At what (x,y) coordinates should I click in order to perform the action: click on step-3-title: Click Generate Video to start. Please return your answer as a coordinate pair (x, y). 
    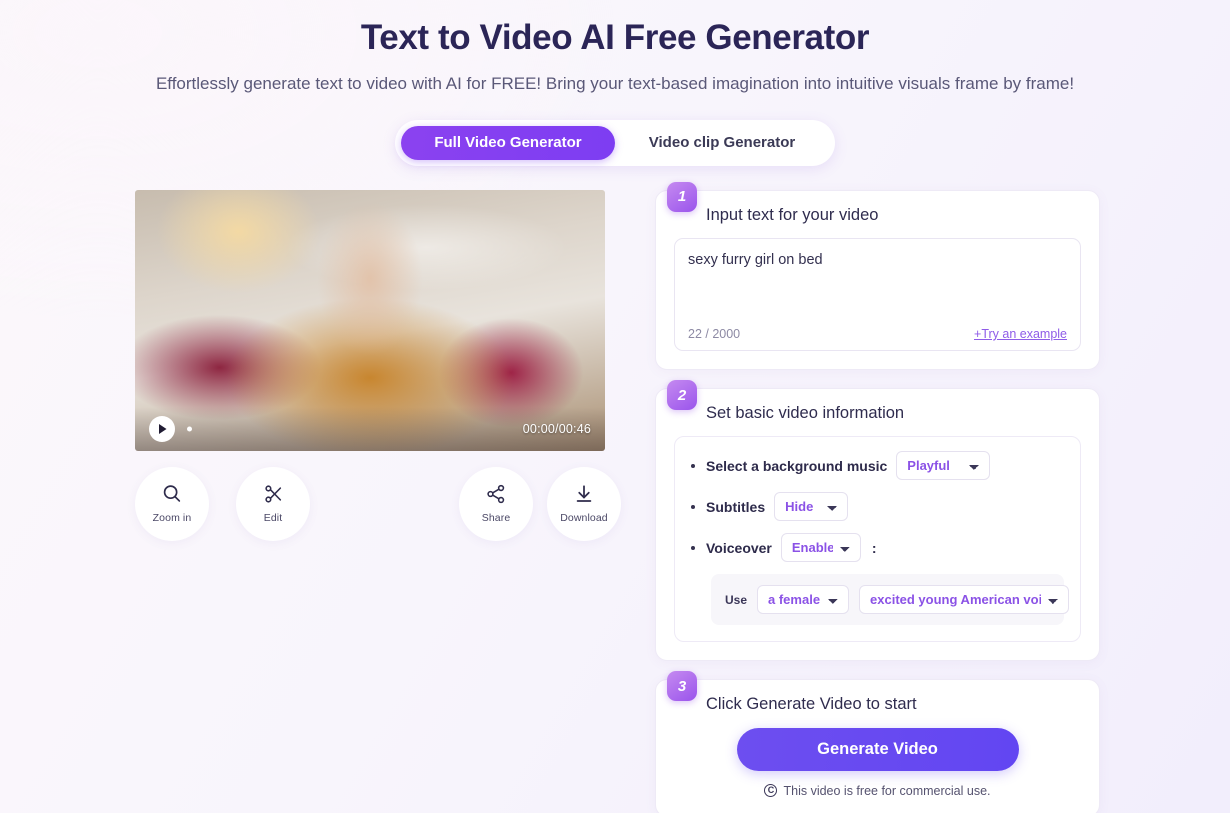
    Looking at the image, I should click on (811, 704).